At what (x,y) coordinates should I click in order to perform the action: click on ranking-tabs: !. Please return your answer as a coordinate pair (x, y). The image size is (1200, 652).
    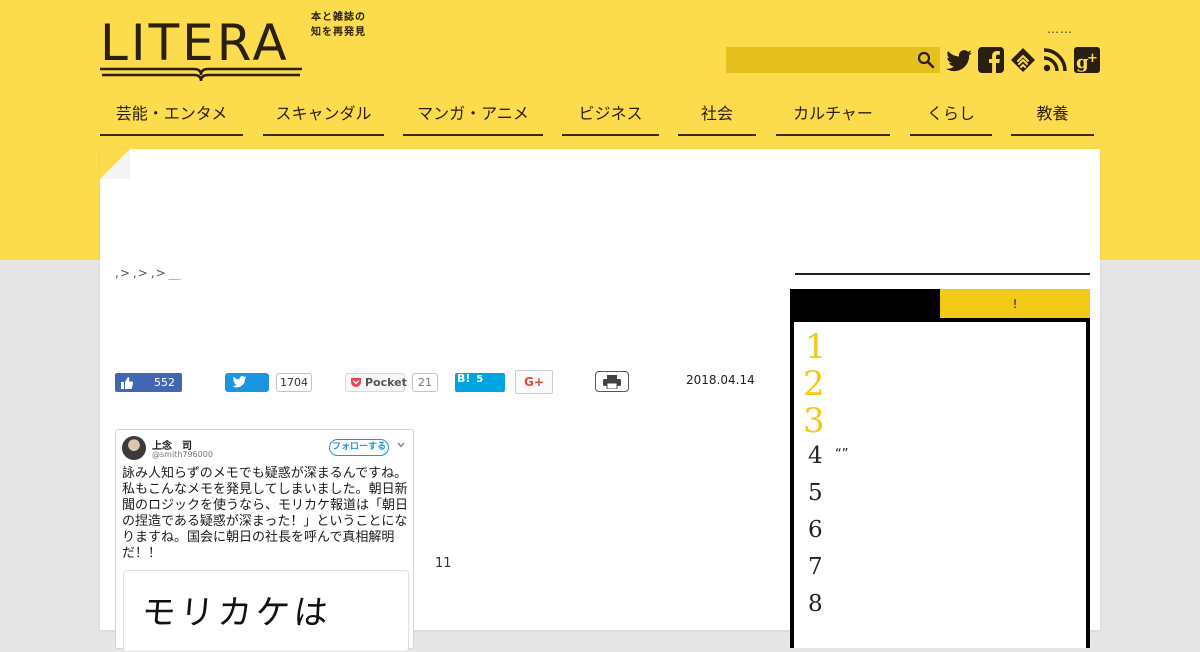
    Looking at the image, I should click on (940, 304).